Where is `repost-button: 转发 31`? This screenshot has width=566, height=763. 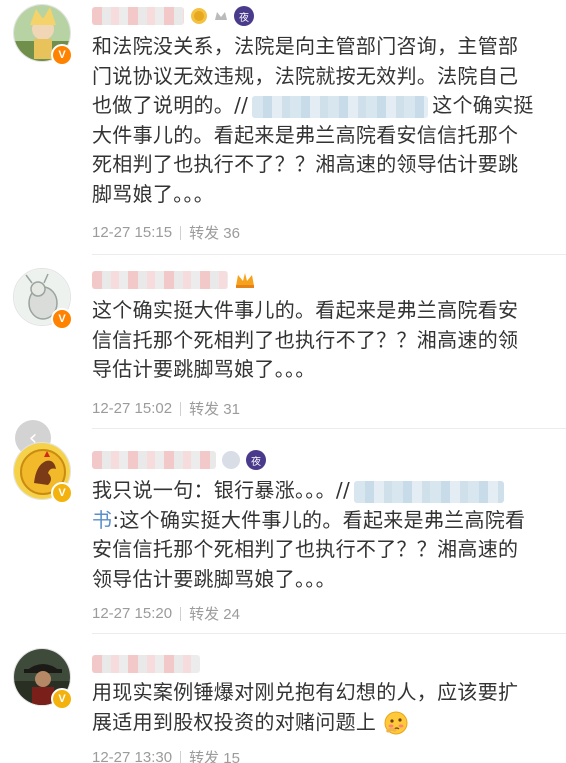 repost-button: 转发 31 is located at coordinates (214, 408).